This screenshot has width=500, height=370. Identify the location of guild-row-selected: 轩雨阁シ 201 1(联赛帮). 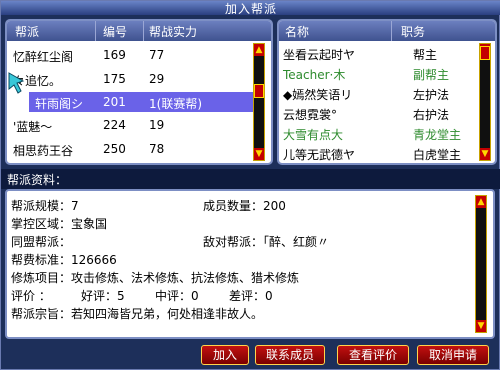
(141, 102).